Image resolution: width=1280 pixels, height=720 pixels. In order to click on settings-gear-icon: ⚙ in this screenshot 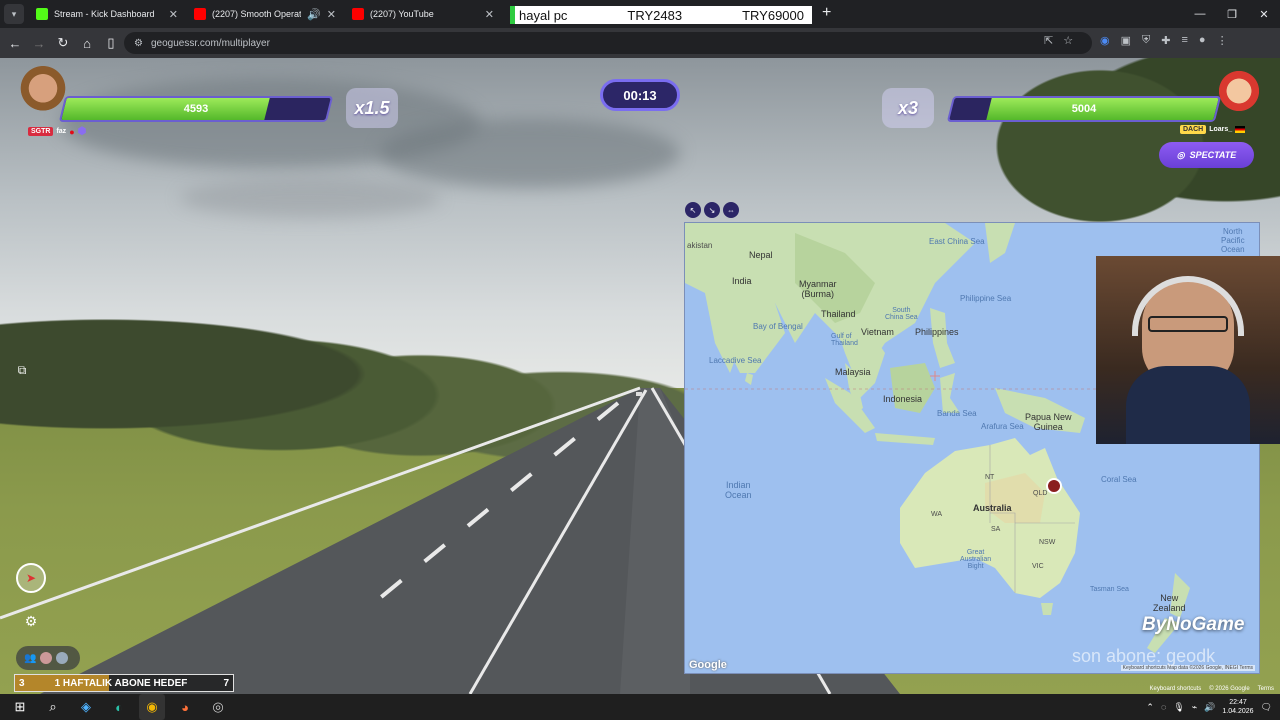, I will do `click(31, 621)`.